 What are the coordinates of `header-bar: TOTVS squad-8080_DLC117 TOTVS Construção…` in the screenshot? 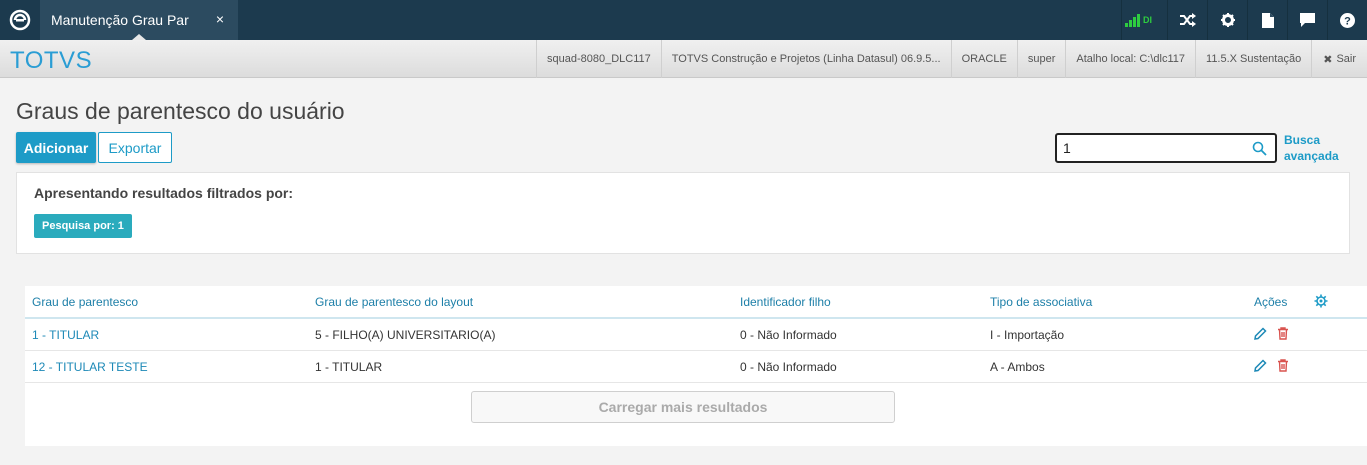 It's located at (683, 59).